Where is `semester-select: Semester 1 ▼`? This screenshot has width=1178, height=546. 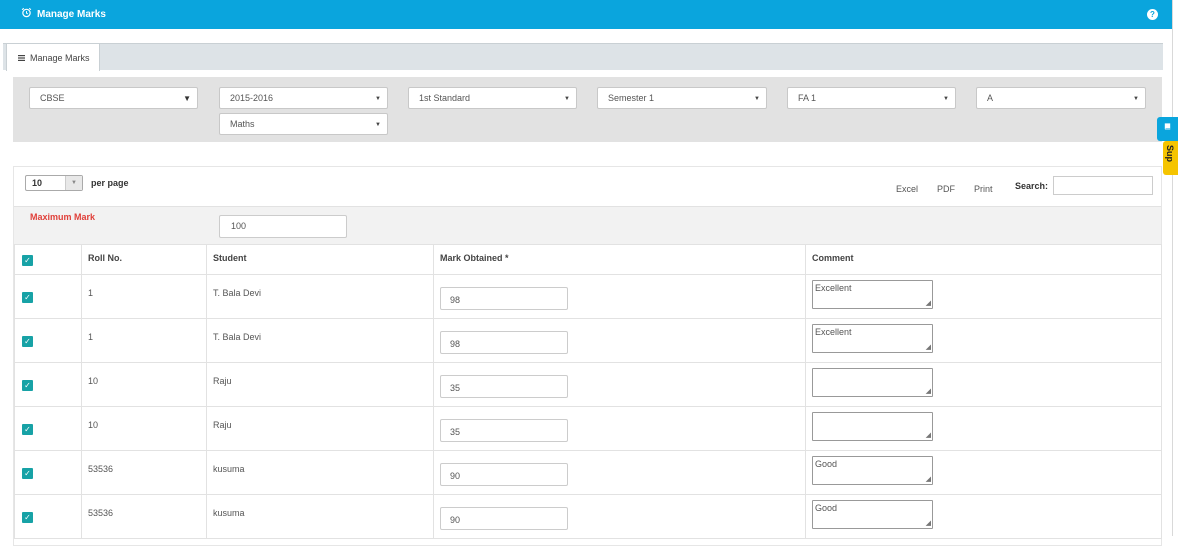
semester-select: Semester 1 ▼ is located at coordinates (682, 98).